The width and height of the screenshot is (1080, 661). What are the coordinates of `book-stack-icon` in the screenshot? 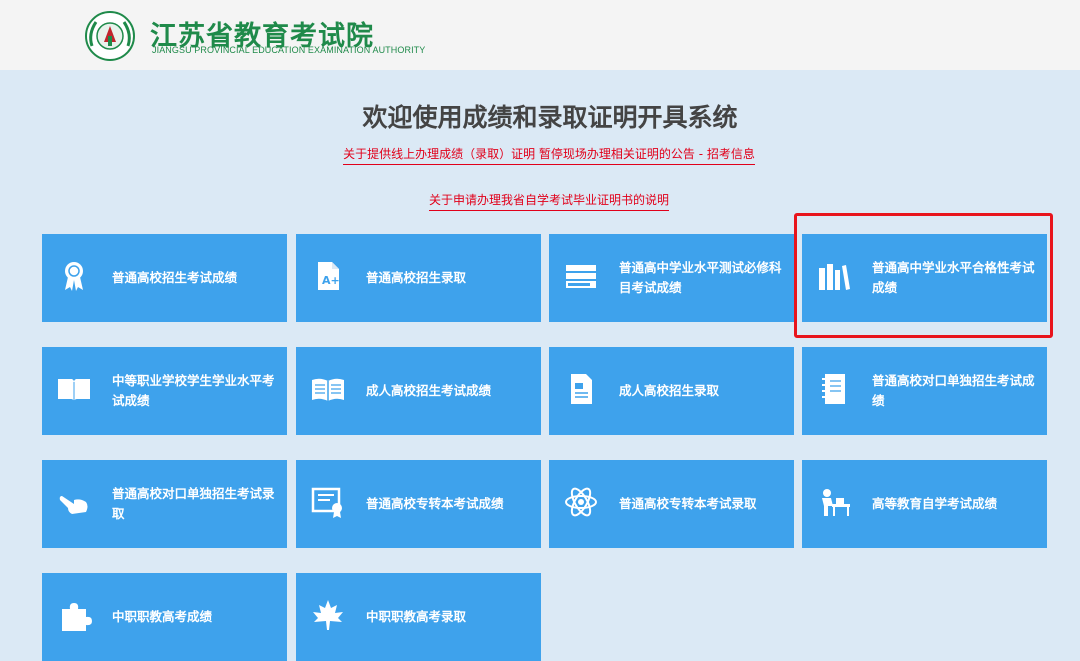 It's located at (581, 276).